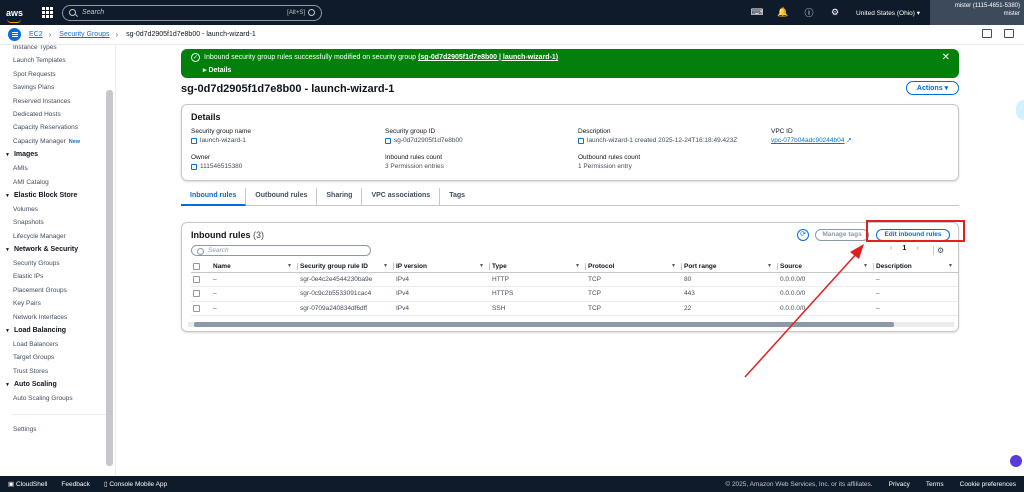  Describe the element at coordinates (75, 484) in the screenshot. I see `feedback-link: Feedback` at that location.